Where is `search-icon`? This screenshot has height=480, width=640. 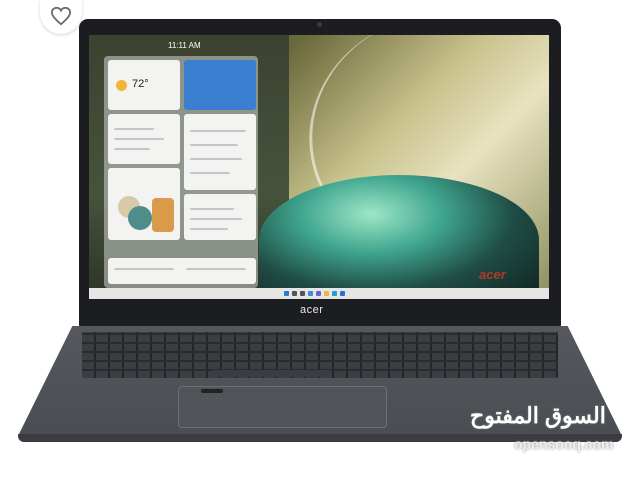
search-icon is located at coordinates (294, 293).